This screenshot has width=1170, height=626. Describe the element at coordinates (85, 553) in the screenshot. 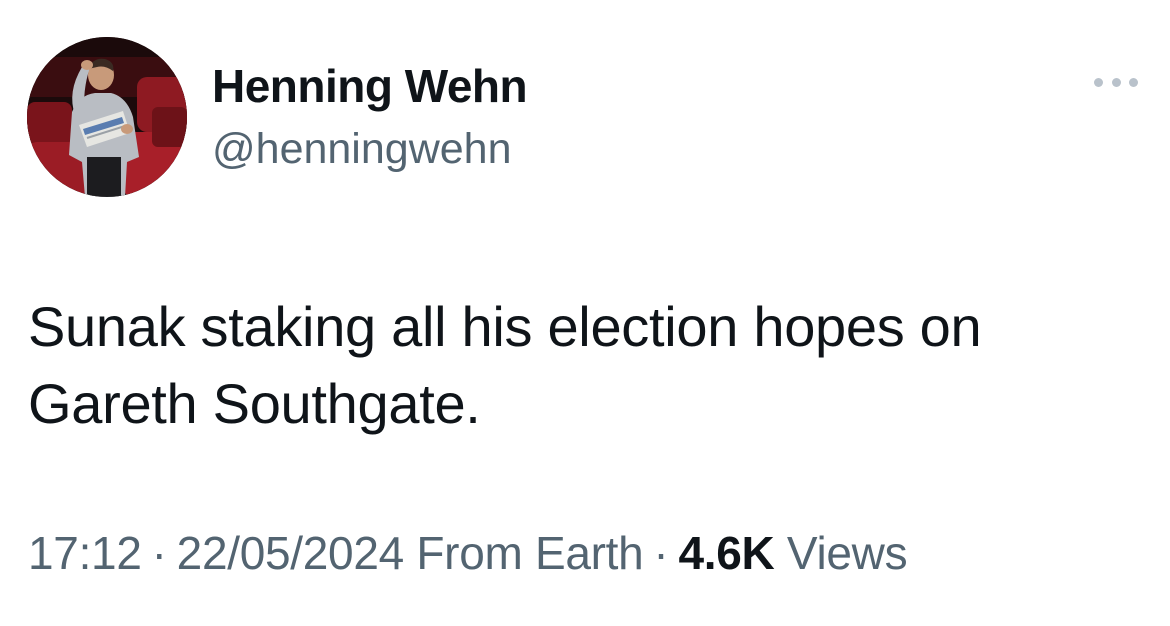

I see `tweet-time: 17:12` at that location.